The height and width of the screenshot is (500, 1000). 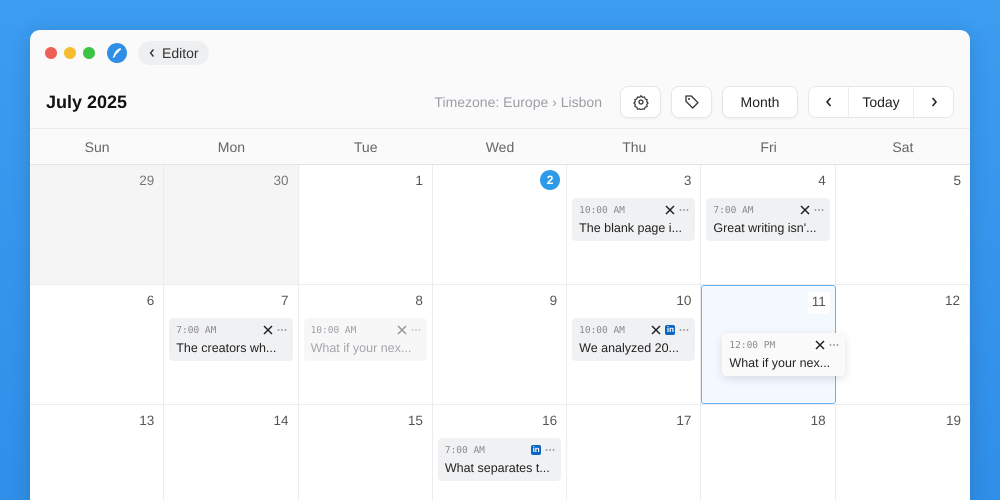 What do you see at coordinates (760, 102) in the screenshot?
I see `view-select-button: Month` at bounding box center [760, 102].